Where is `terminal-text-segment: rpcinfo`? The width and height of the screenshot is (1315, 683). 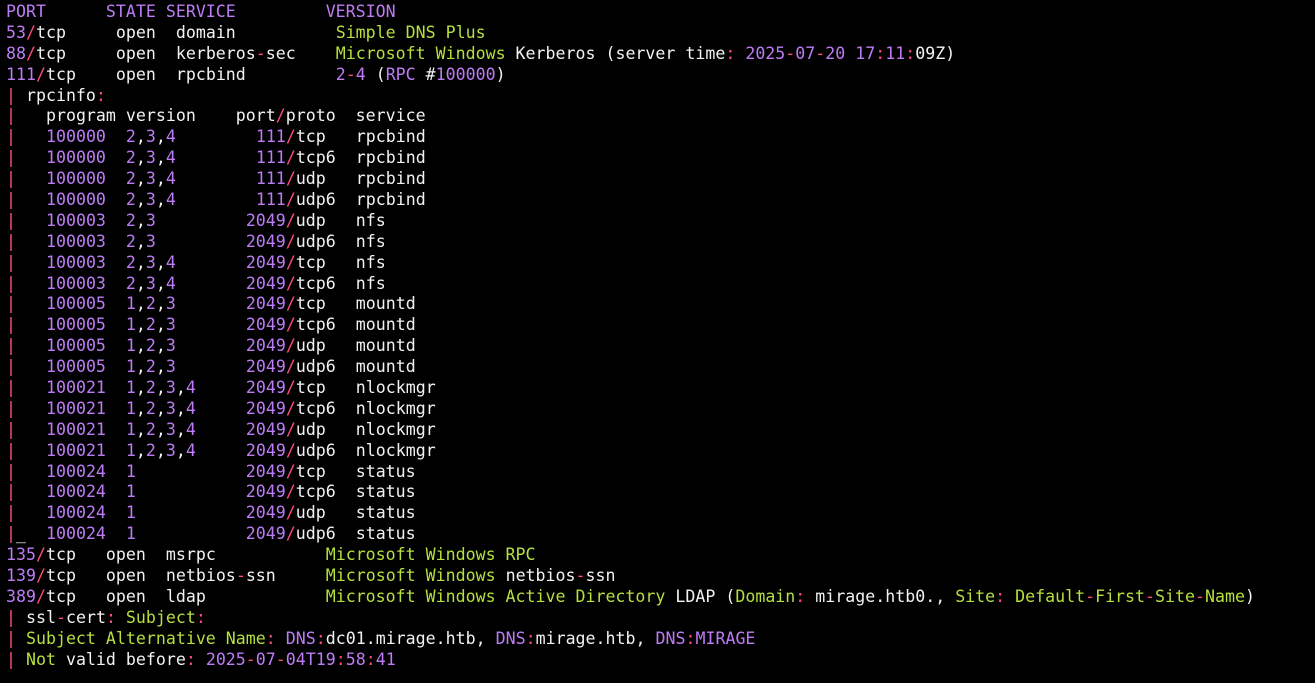 terminal-text-segment: rpcinfo is located at coordinates (60, 95).